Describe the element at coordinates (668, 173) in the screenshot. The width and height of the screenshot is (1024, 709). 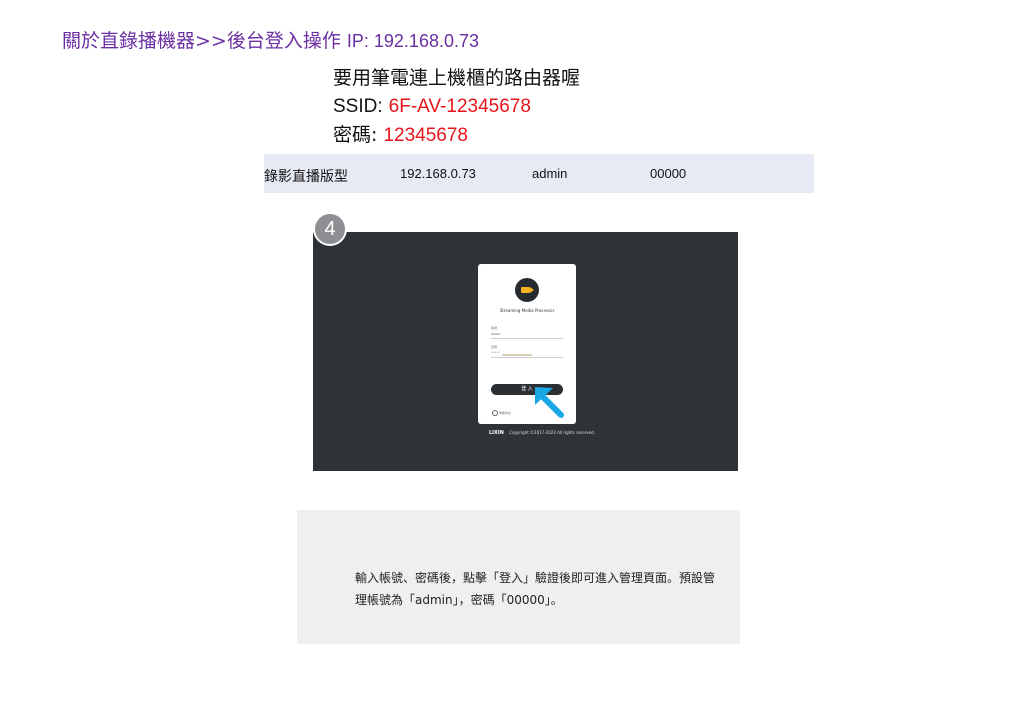
I see `table-cell-password: 00000` at that location.